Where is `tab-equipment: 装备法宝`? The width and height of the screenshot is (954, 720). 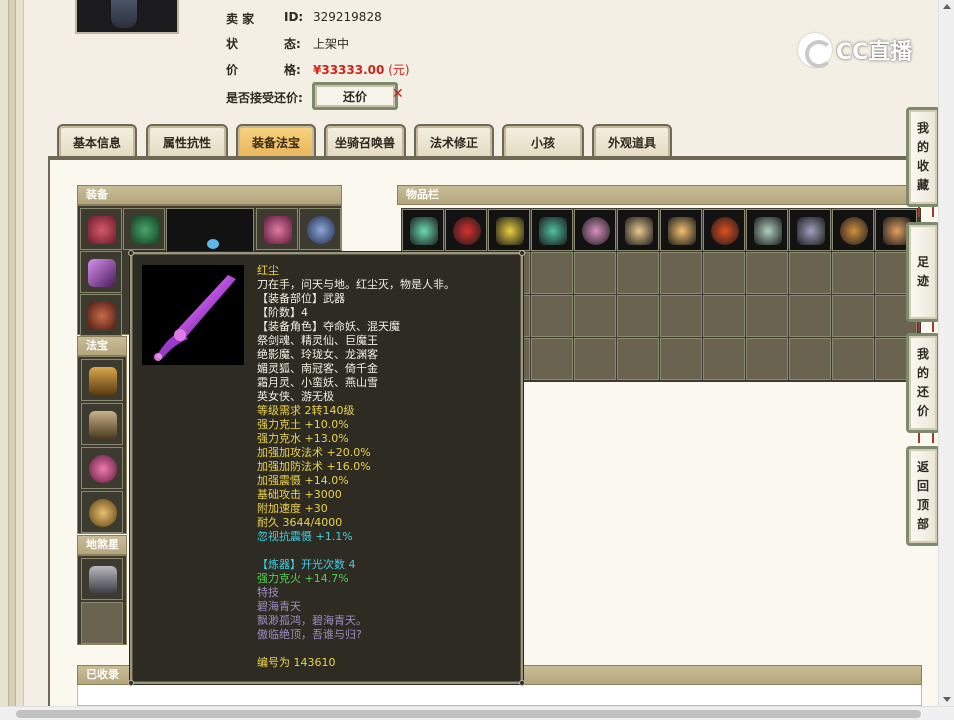
tab-equipment: 装备法宝 is located at coordinates (276, 141).